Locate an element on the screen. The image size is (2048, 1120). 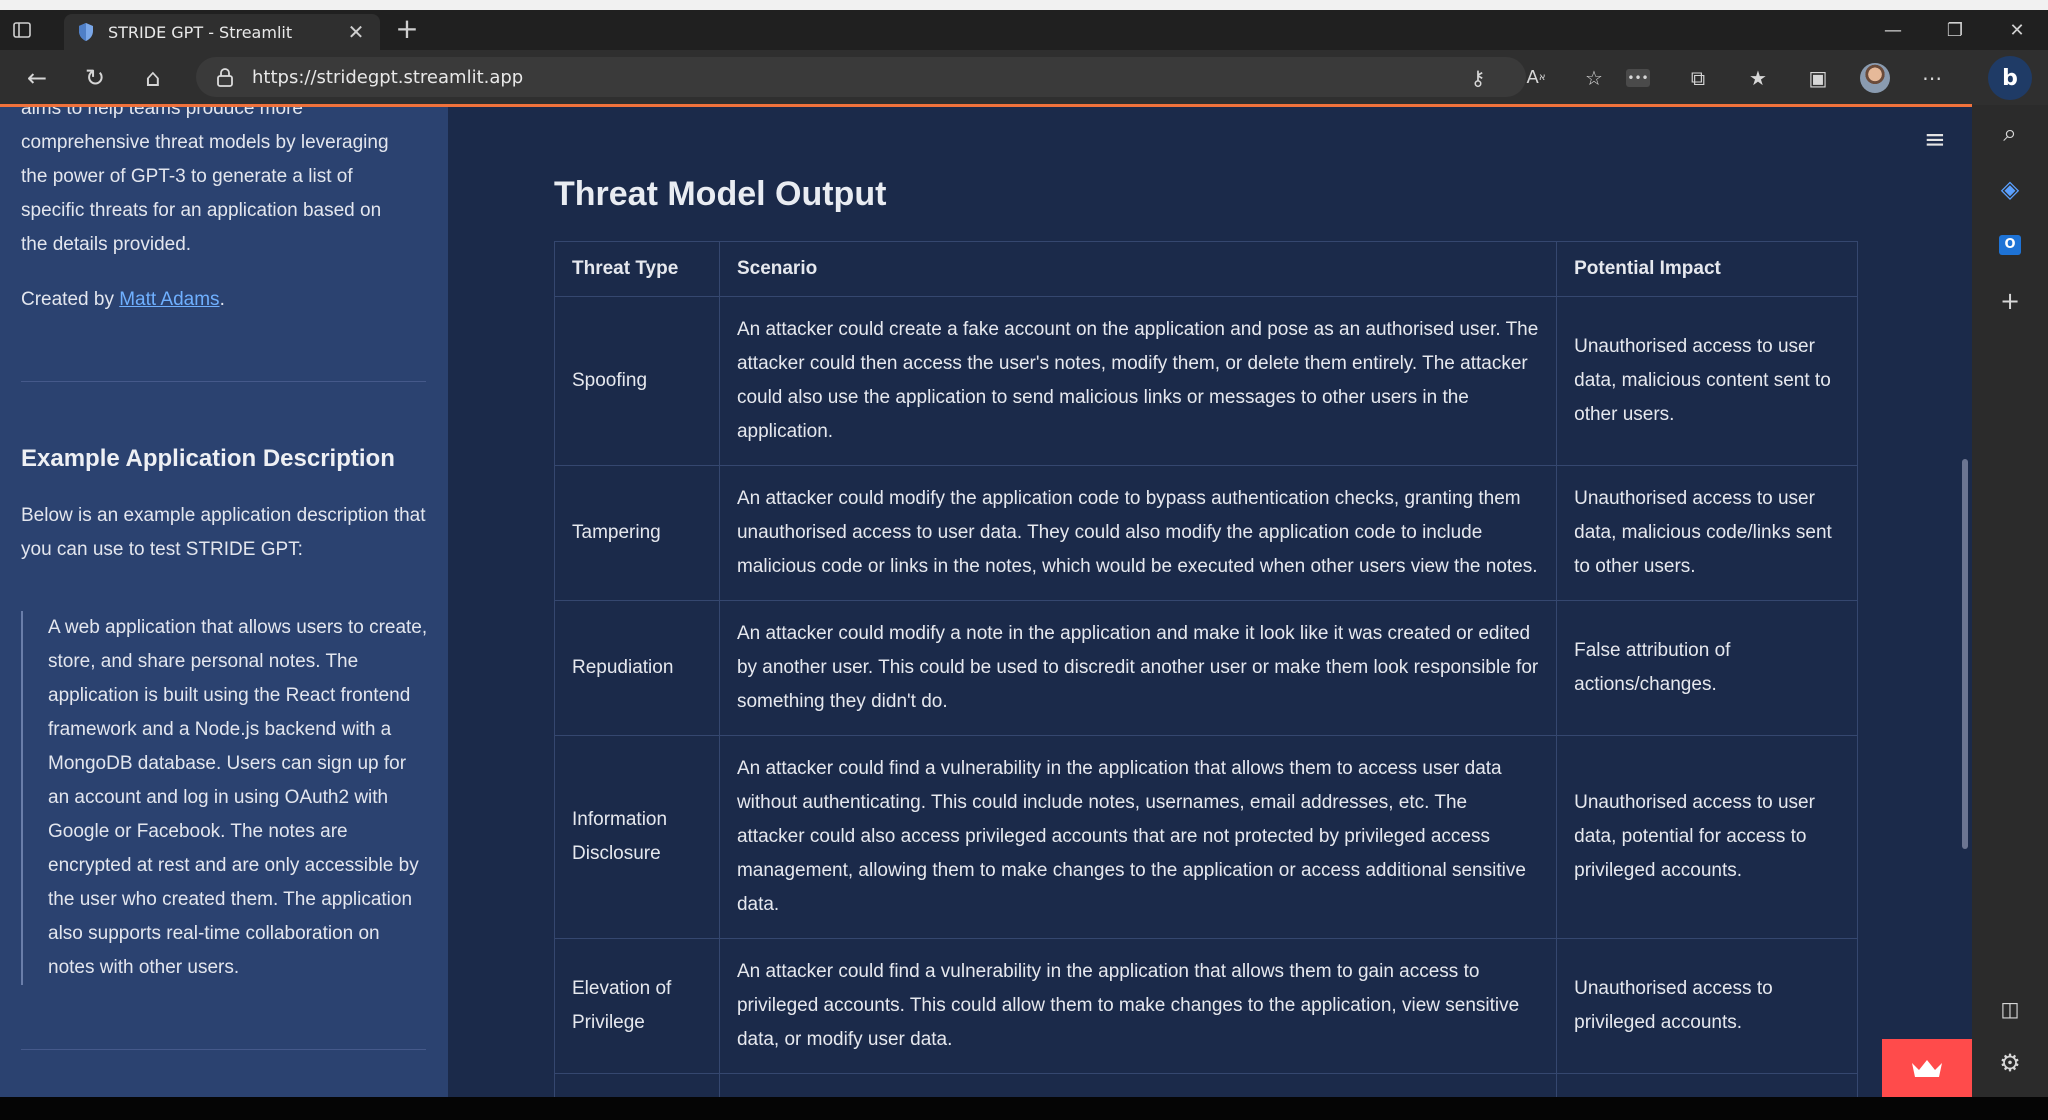
back-icon: ← is located at coordinates (37, 77).